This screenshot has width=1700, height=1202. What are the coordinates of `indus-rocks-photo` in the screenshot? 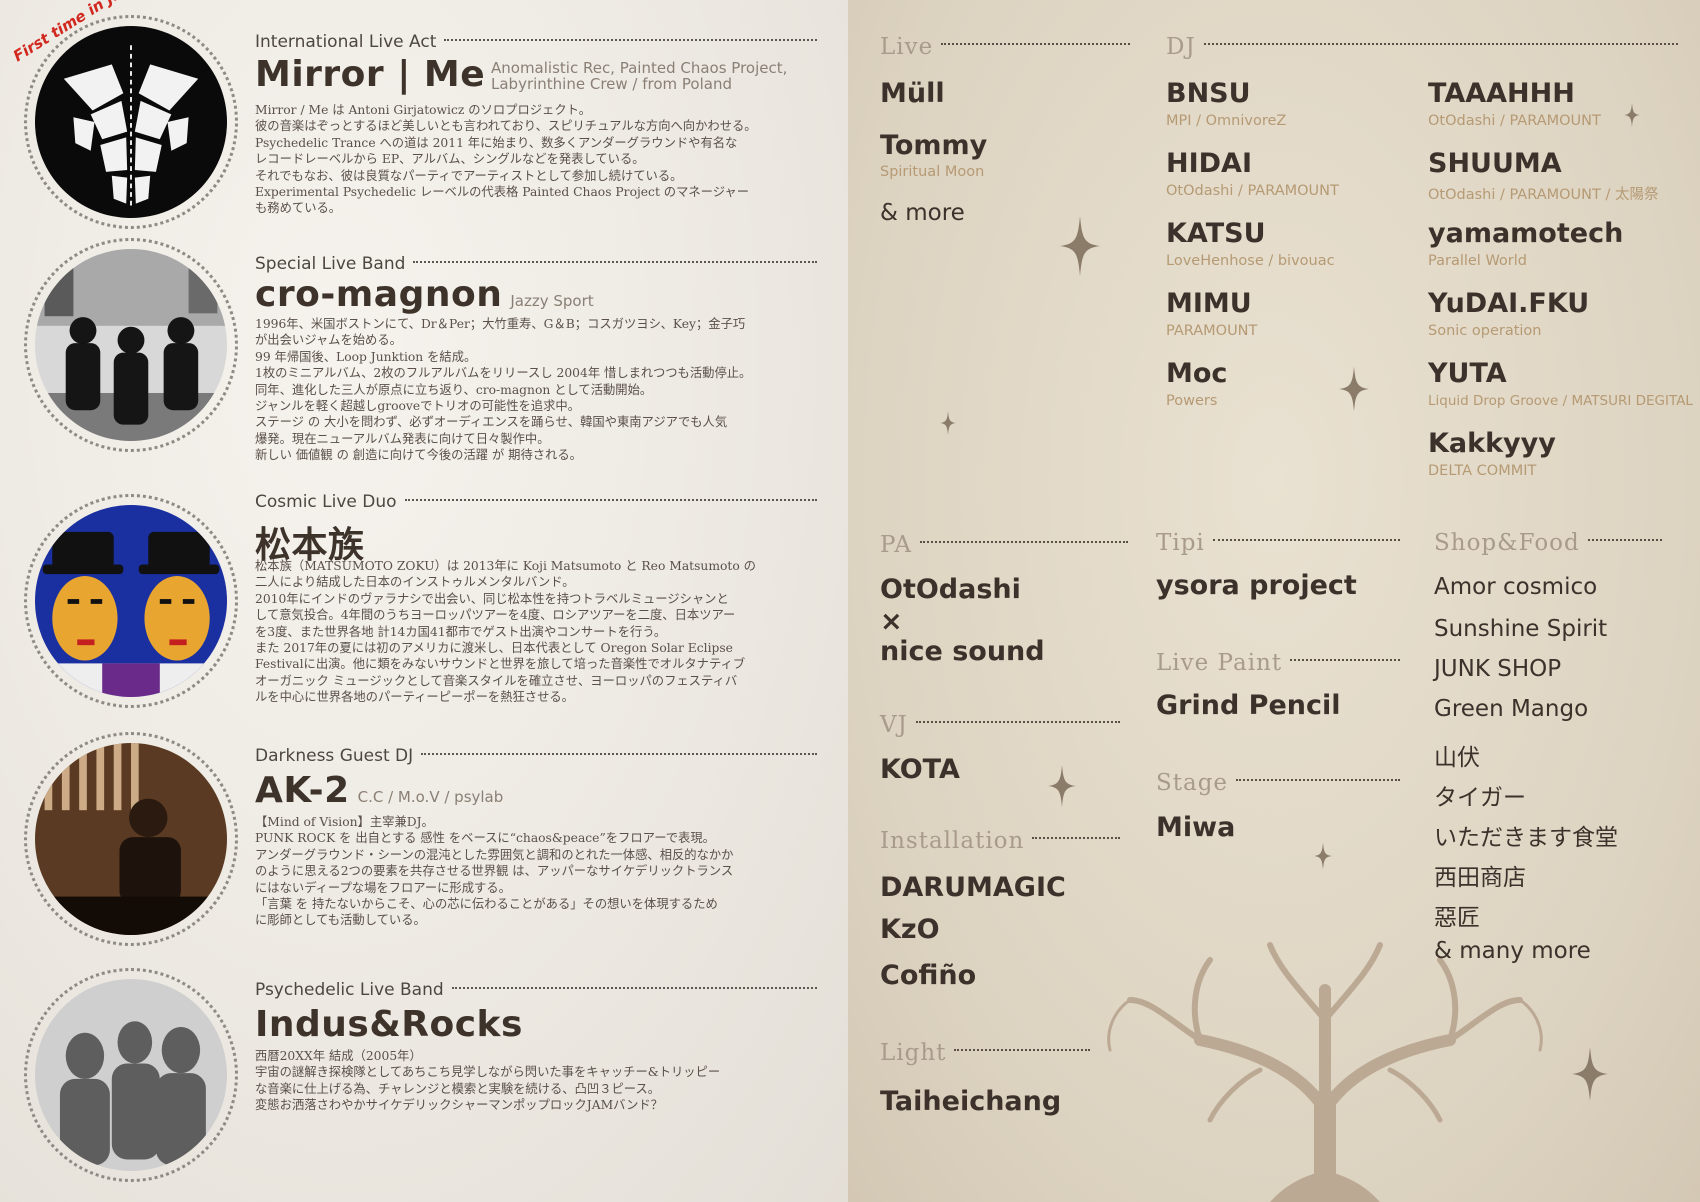 It's located at (131, 1075).